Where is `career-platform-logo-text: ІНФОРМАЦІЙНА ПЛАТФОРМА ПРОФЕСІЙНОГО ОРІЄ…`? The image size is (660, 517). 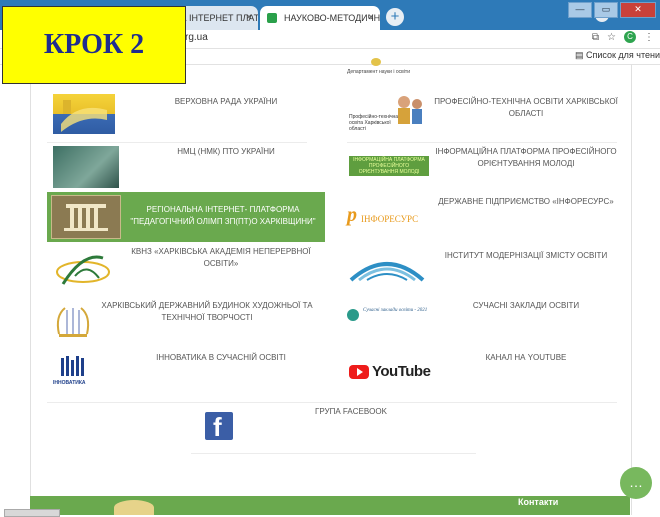
career-platform-logo-text: ІНФОРМАЦІЙНА ПЛАТФОРМА ПРОФЕСІЙНОГО ОРІЄ… is located at coordinates (389, 166).